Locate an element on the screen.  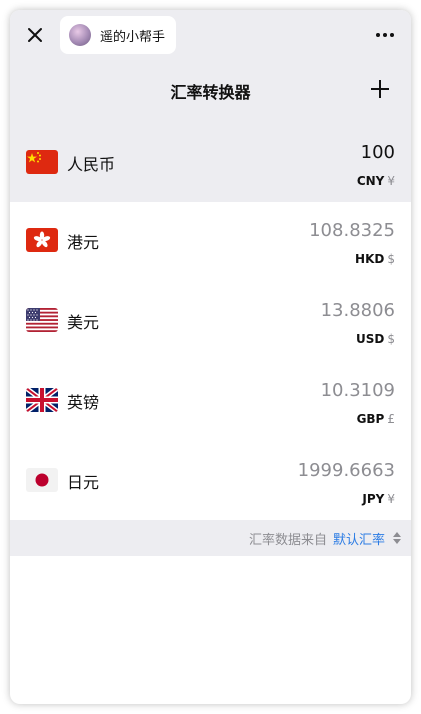
currency-code-line: USD $ is located at coordinates (375, 339).